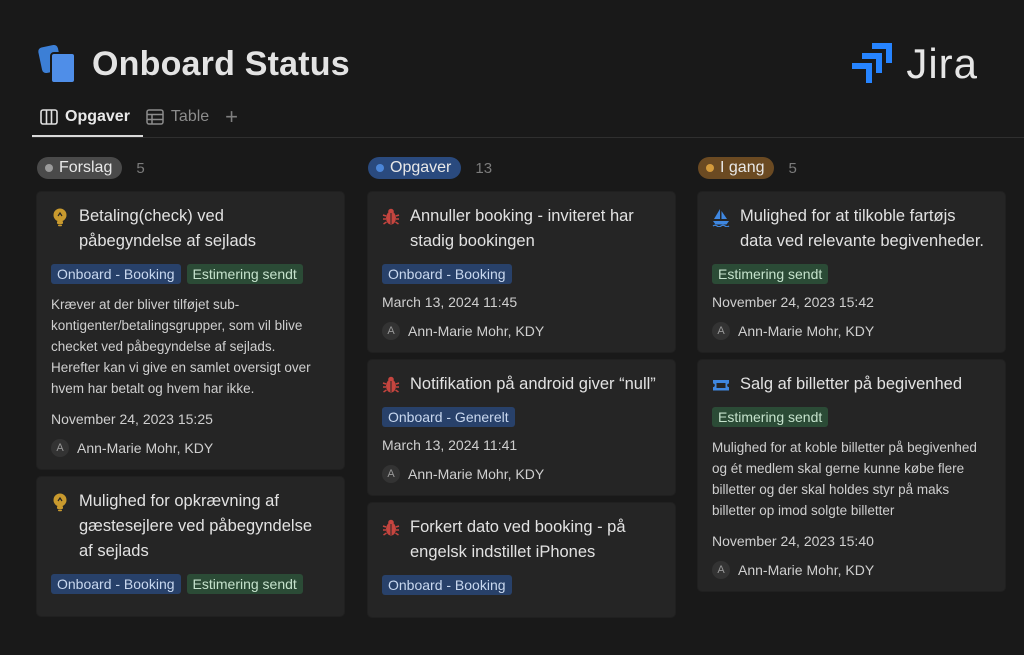 The image size is (1024, 655). What do you see at coordinates (190, 116) in the screenshot?
I see `tab-label: Table` at bounding box center [190, 116].